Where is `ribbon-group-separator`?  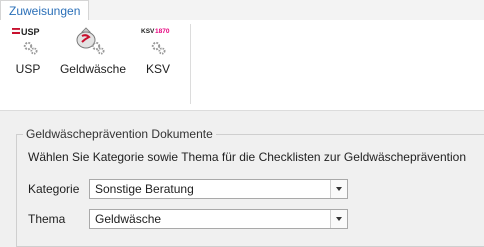 ribbon-group-separator is located at coordinates (190, 64).